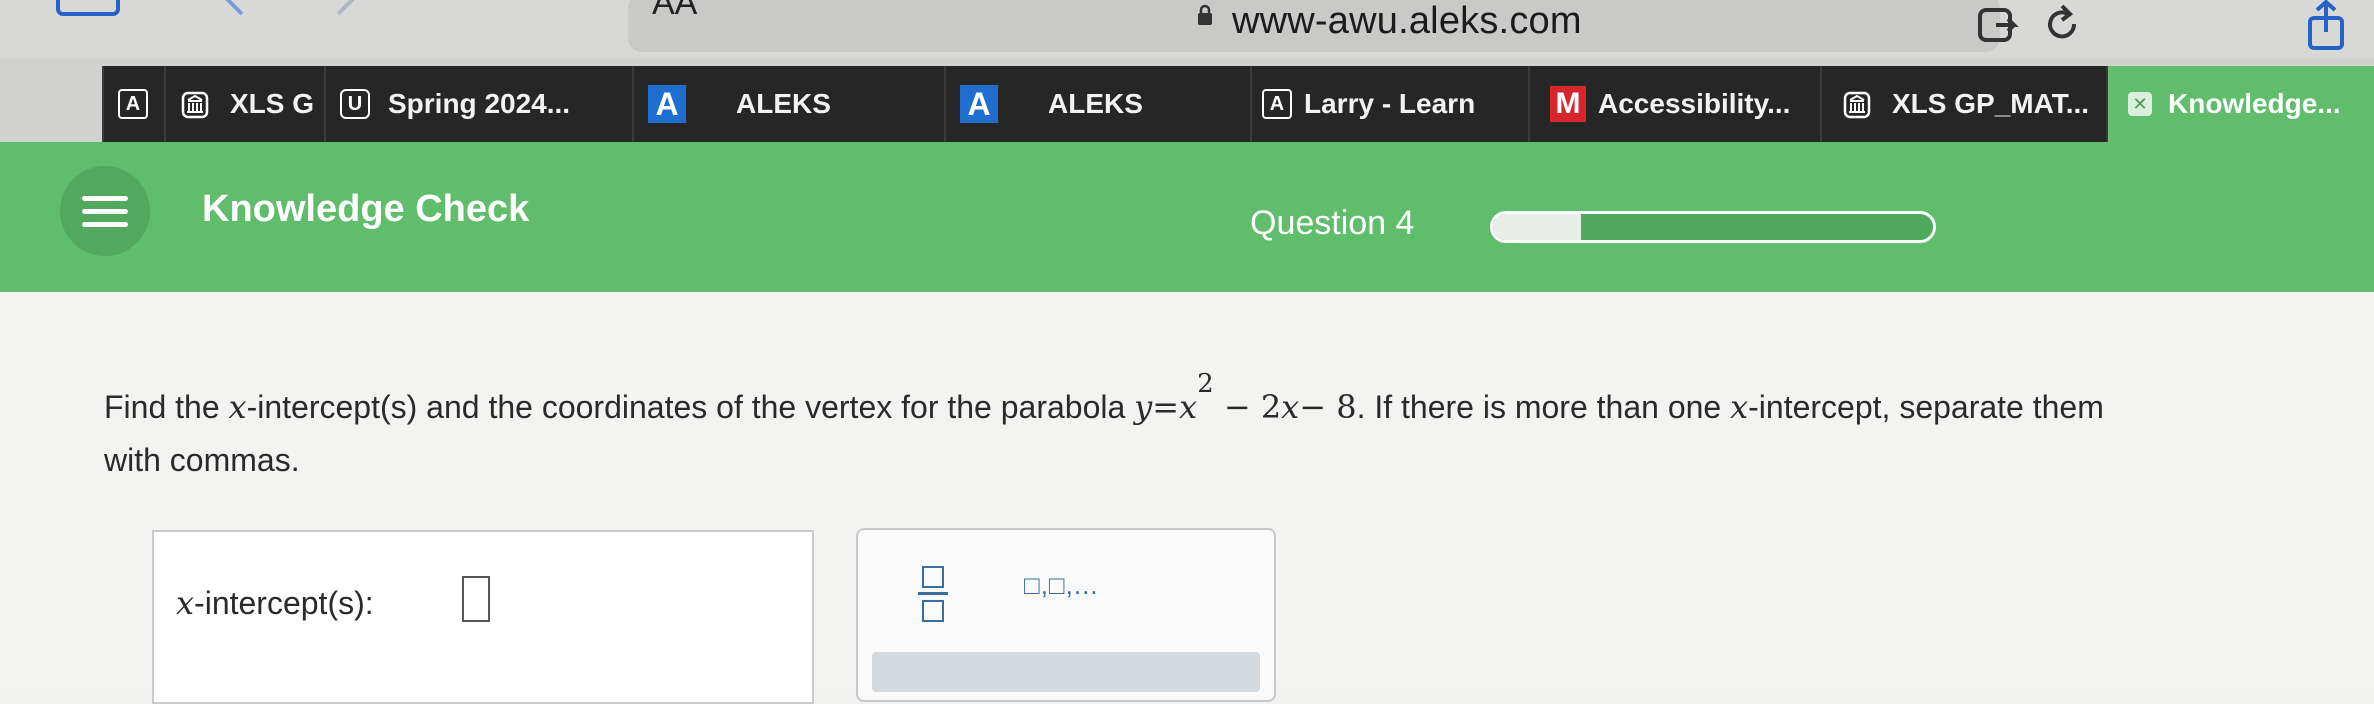 This screenshot has width=2374, height=704. Describe the element at coordinates (88, 9) in the screenshot. I see `sidebar-icon` at that location.